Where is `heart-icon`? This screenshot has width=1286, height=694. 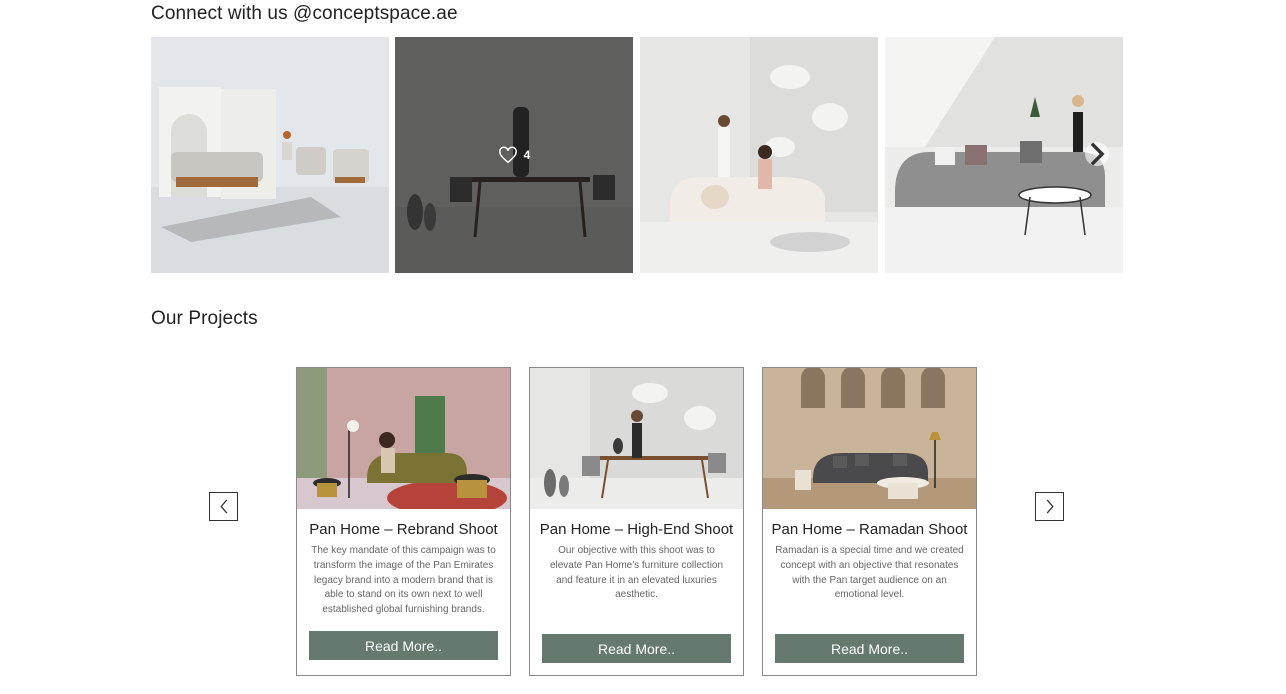
heart-icon is located at coordinates (508, 155).